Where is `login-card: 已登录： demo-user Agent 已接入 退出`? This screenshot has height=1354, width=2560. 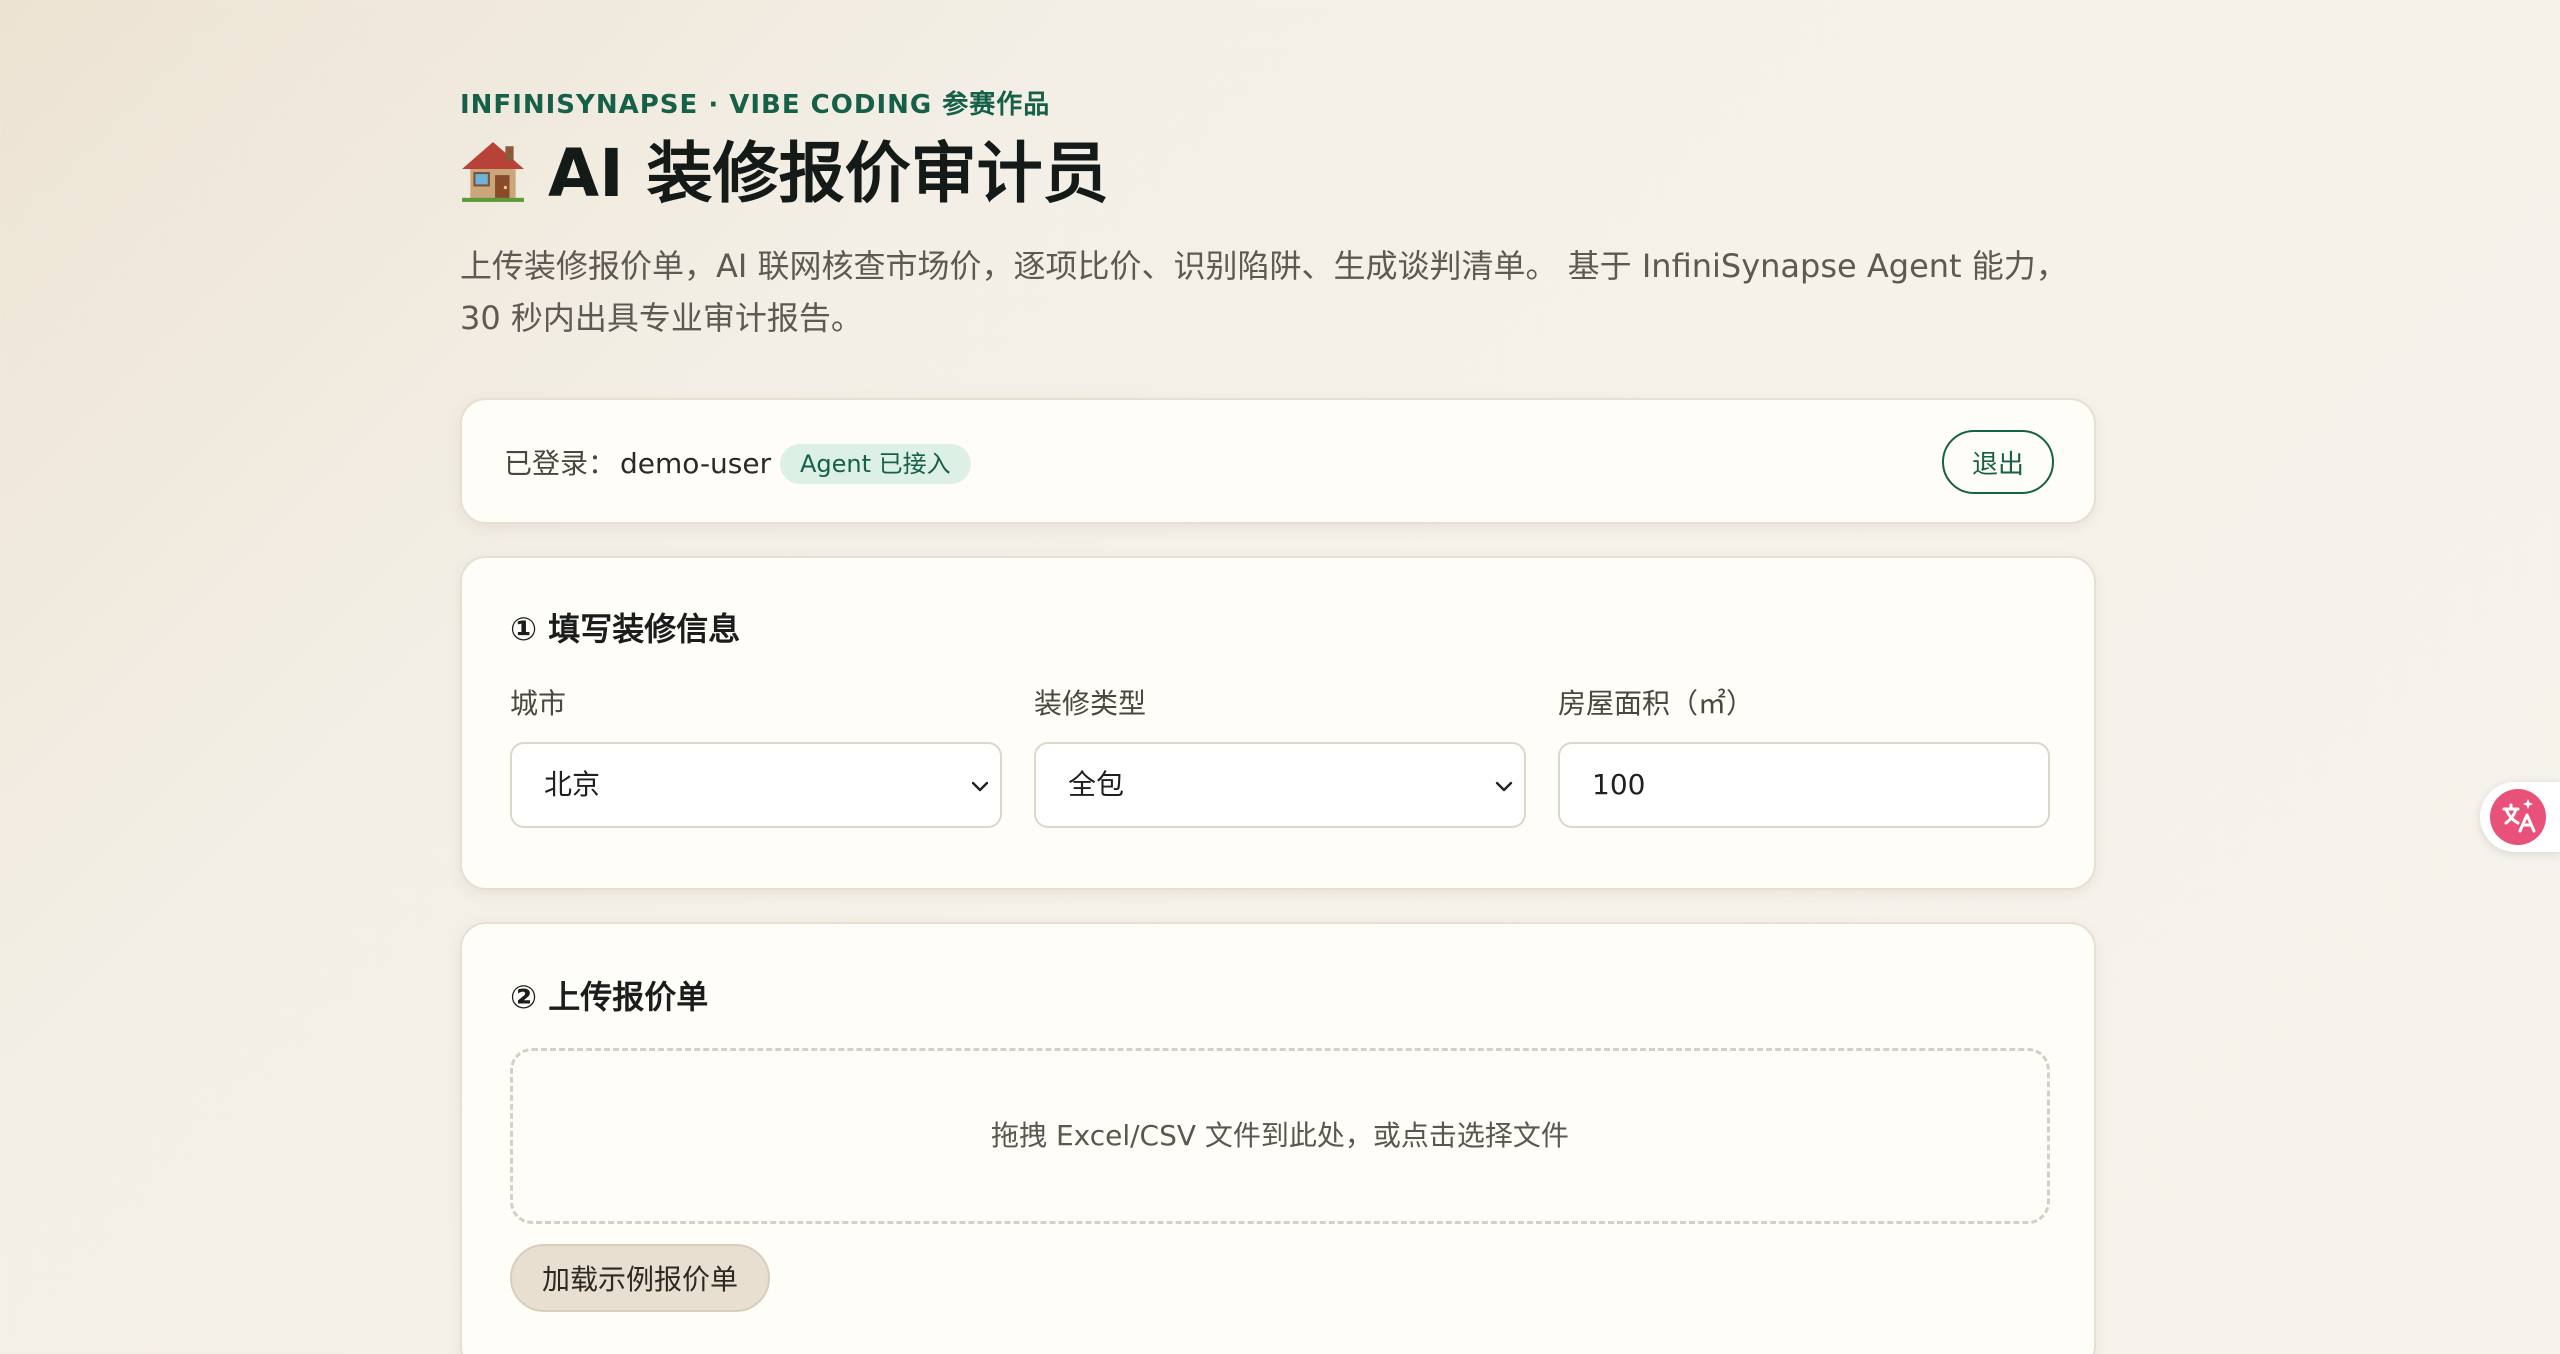
login-card: 已登录： demo-user Agent 已接入 退出 is located at coordinates (1278, 461).